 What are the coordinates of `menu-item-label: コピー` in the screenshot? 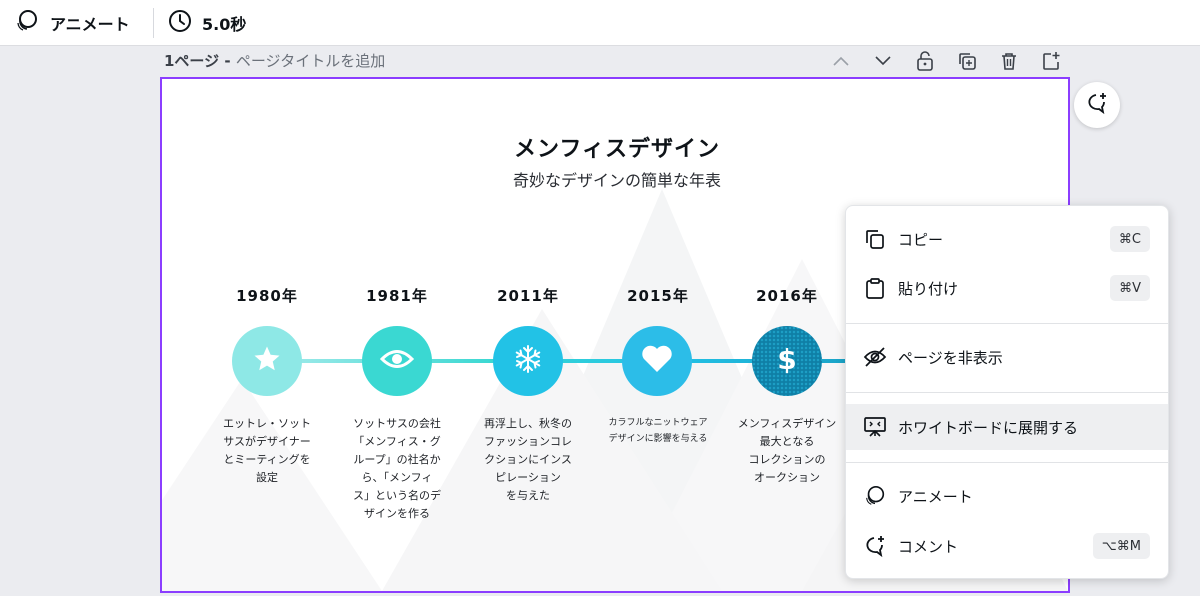 It's located at (921, 239).